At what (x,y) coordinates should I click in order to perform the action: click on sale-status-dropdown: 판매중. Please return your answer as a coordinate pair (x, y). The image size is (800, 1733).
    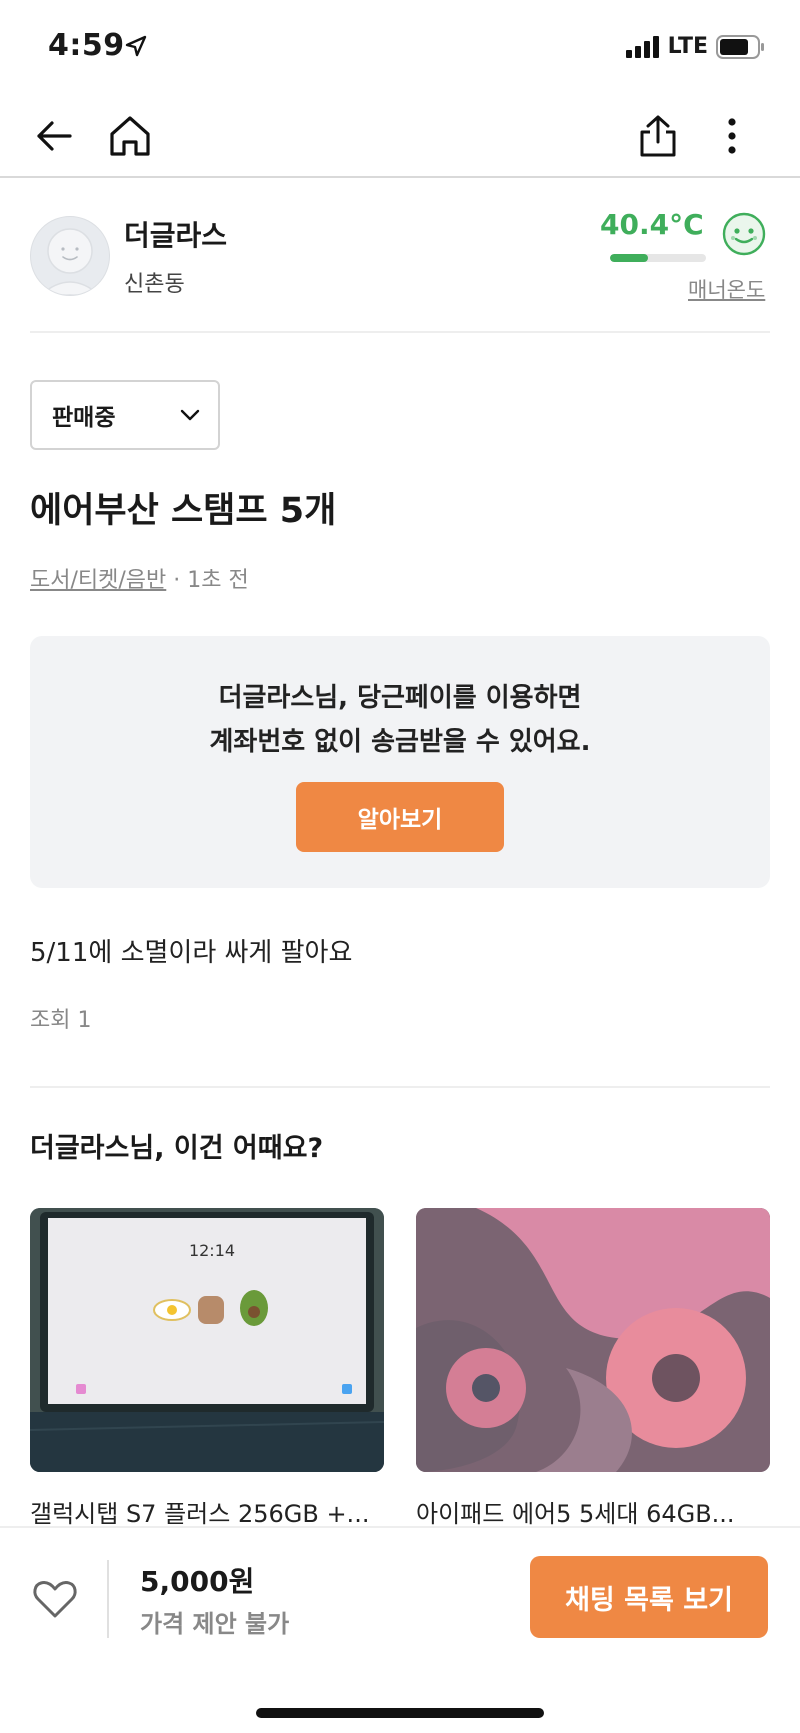
    Looking at the image, I should click on (125, 415).